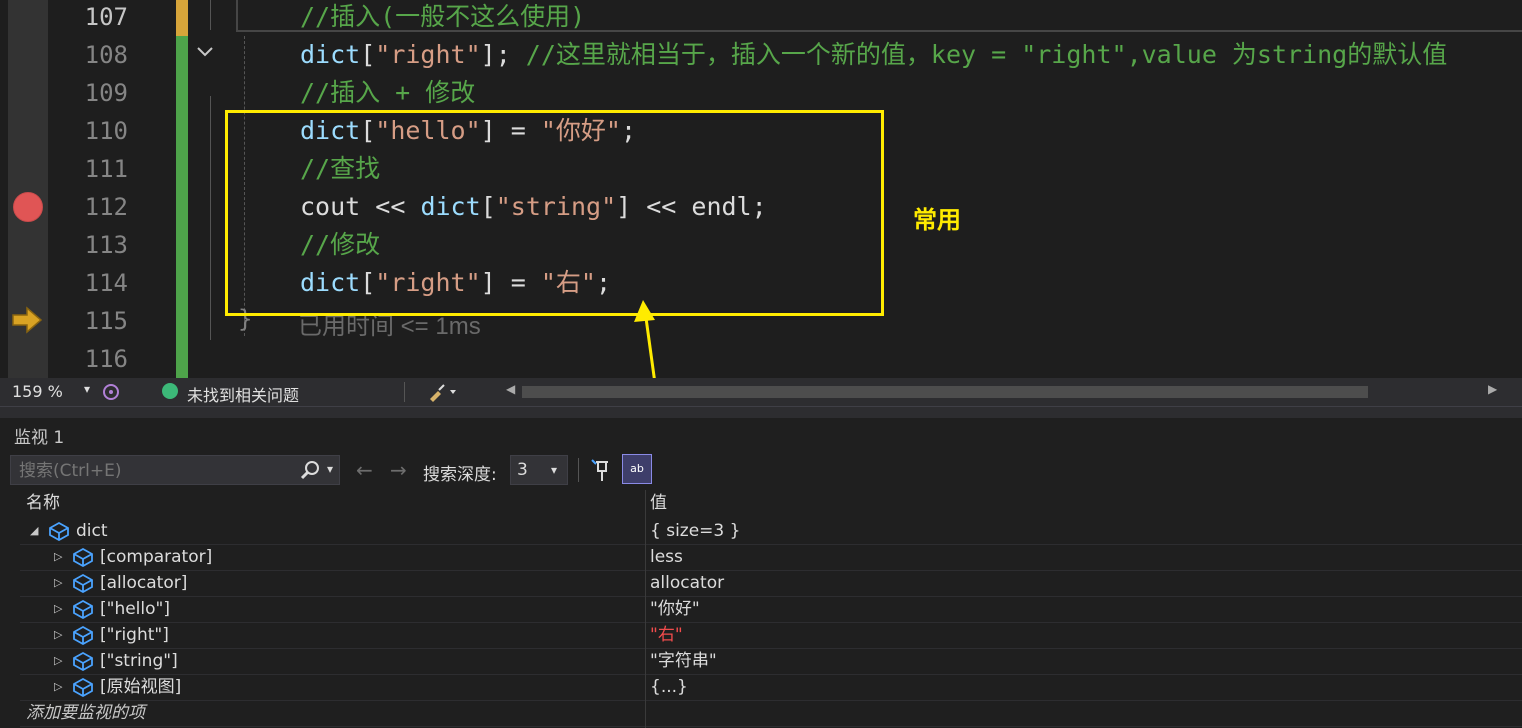 The image size is (1522, 728). What do you see at coordinates (156, 557) in the screenshot?
I see `watch-item-name: [comparator]` at bounding box center [156, 557].